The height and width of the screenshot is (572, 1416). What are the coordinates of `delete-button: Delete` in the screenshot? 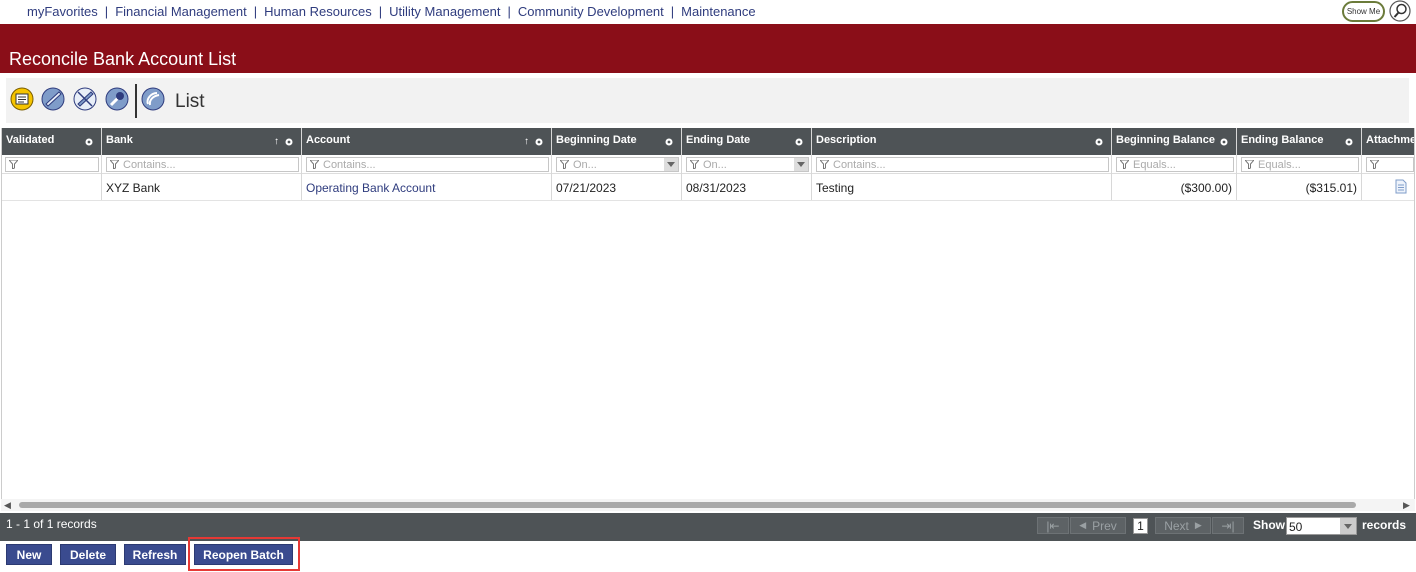 It's located at (88, 554).